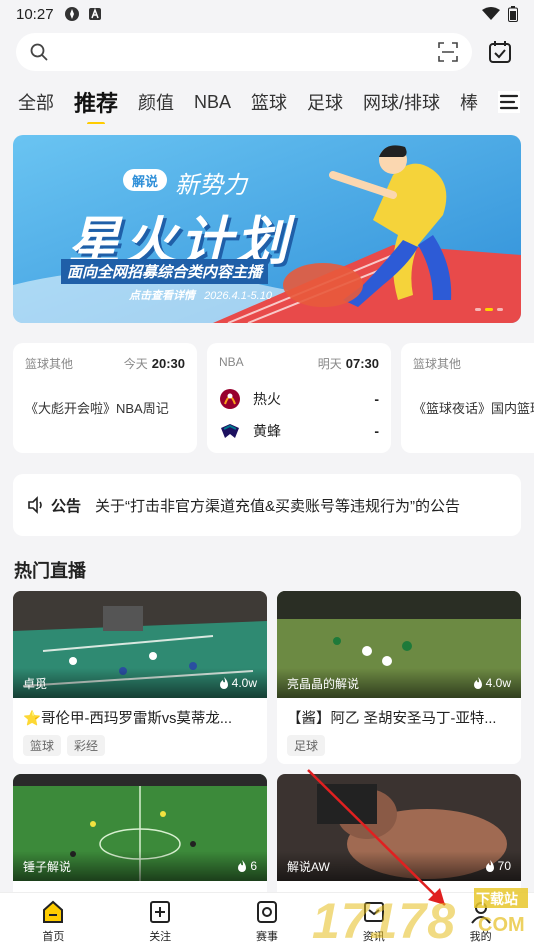 This screenshot has height=950, width=534. I want to click on nav-label: 赛事, so click(266, 937).